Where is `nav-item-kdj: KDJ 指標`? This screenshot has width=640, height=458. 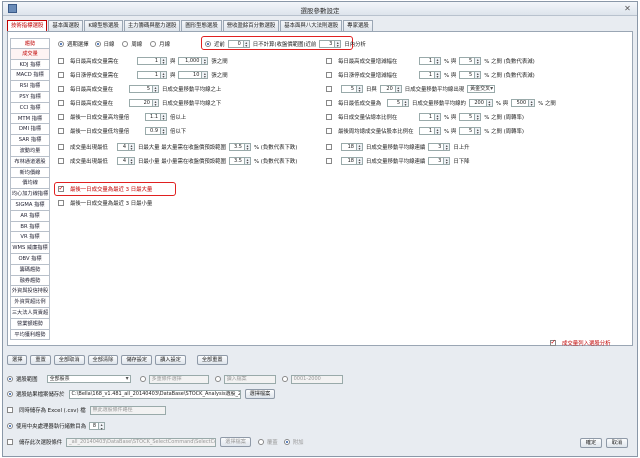
nav-item-kdj: KDJ 指標 is located at coordinates (30, 65).